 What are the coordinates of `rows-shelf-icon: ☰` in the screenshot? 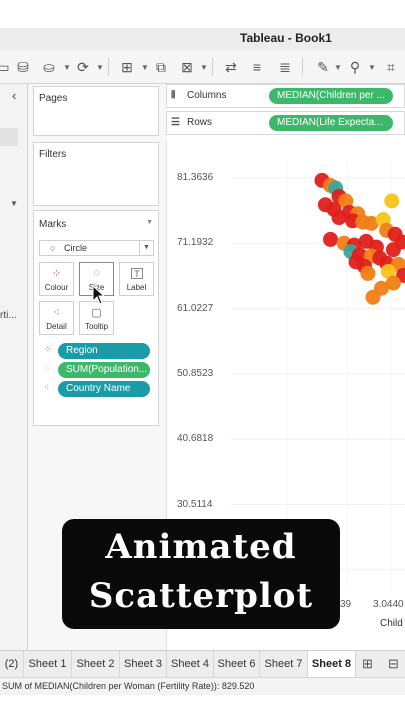 It's located at (175, 122).